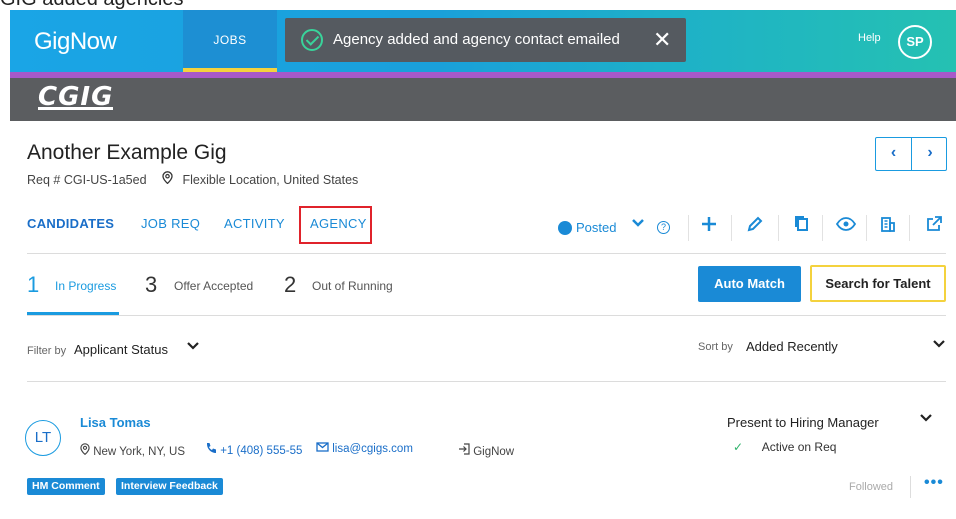 This screenshot has height=519, width=956. Describe the element at coordinates (290, 285) in the screenshot. I see `pipeline-count-out-of-running: 2` at that location.